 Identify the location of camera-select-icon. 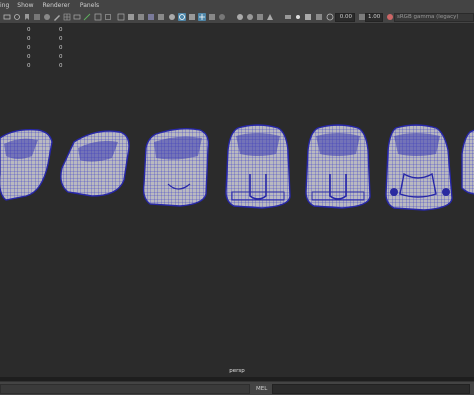
(7, 17).